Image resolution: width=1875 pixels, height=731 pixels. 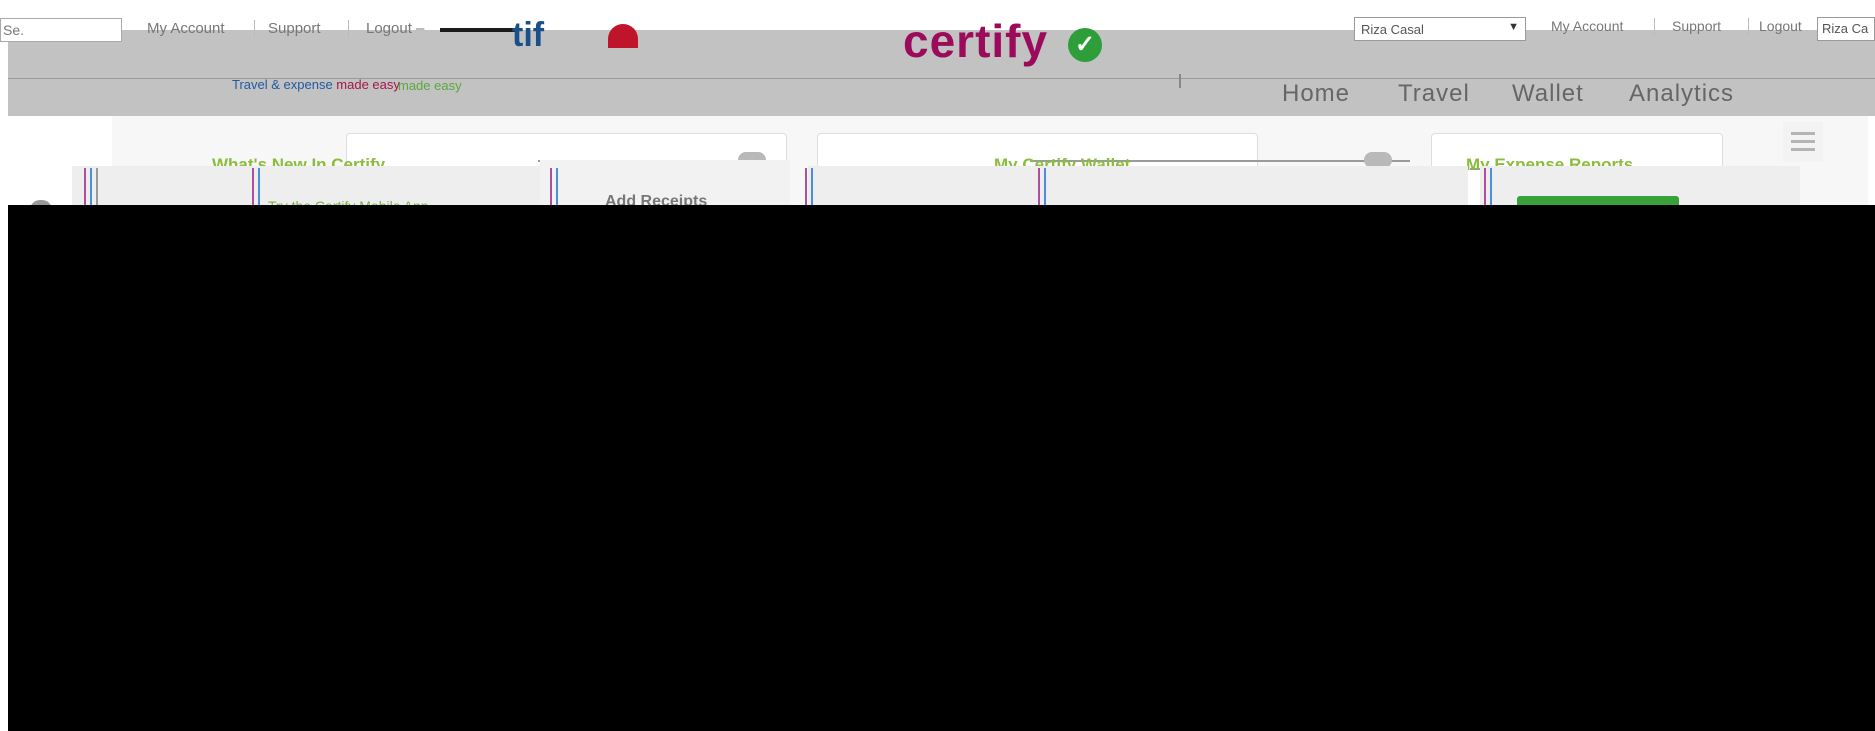 I want to click on certify-logo: certify, so click(x=975, y=41).